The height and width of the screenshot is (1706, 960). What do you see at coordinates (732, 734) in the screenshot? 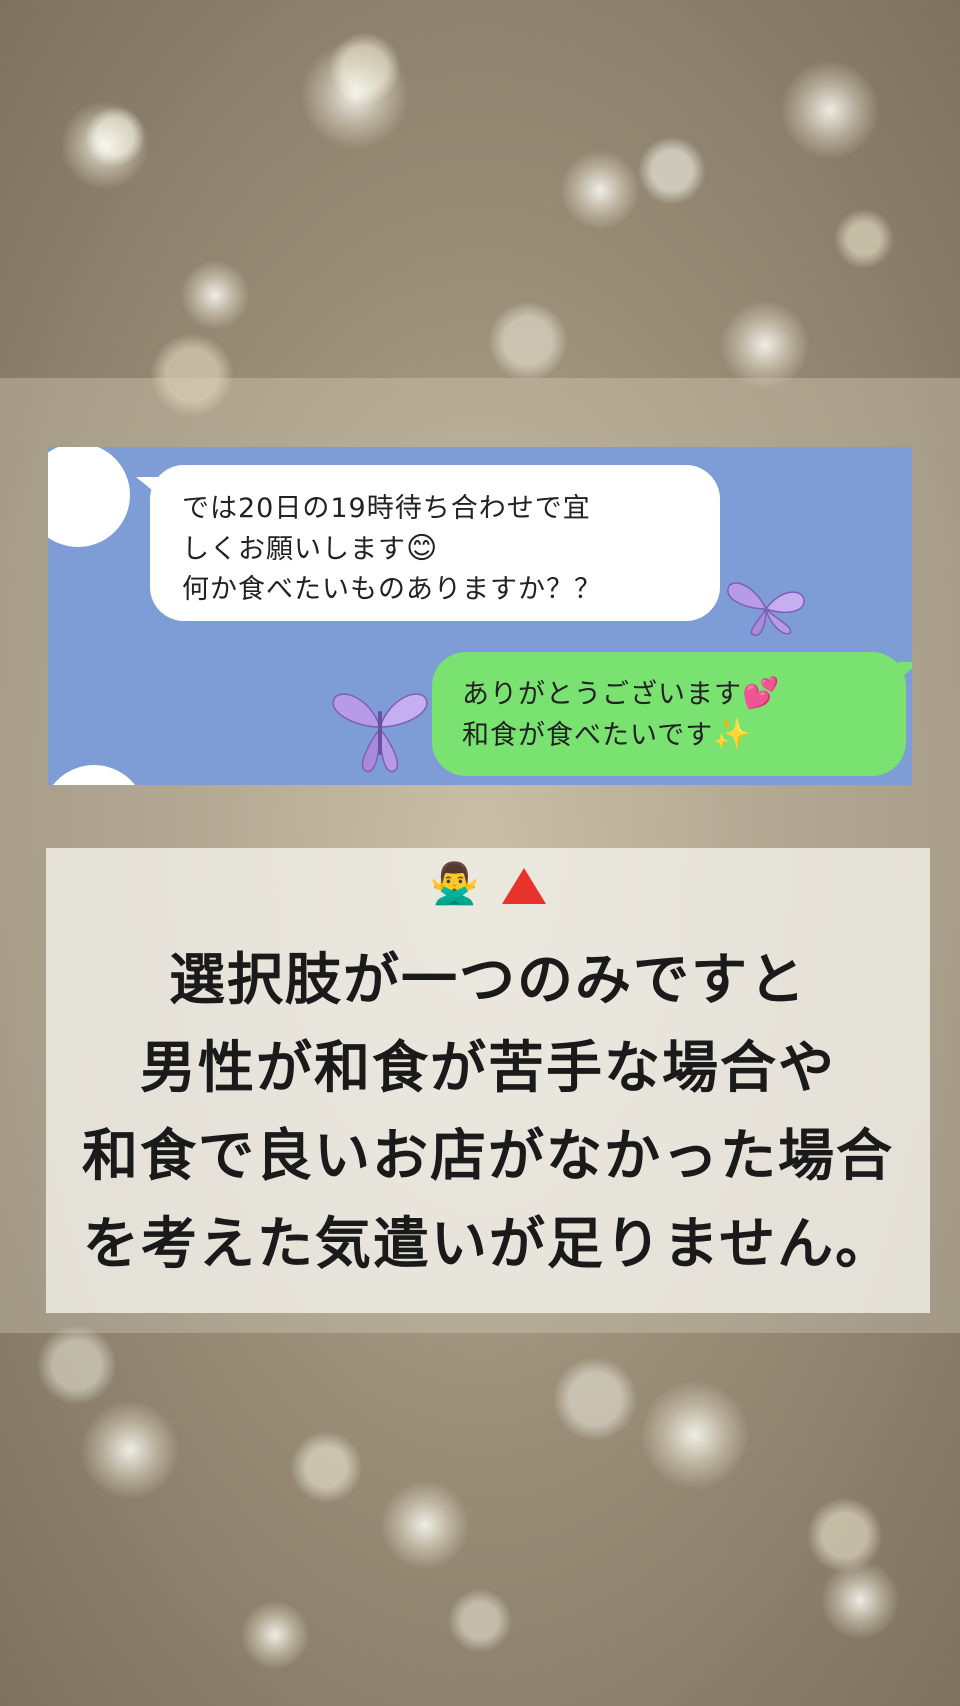
I see `sparkles-icon: ✨` at bounding box center [732, 734].